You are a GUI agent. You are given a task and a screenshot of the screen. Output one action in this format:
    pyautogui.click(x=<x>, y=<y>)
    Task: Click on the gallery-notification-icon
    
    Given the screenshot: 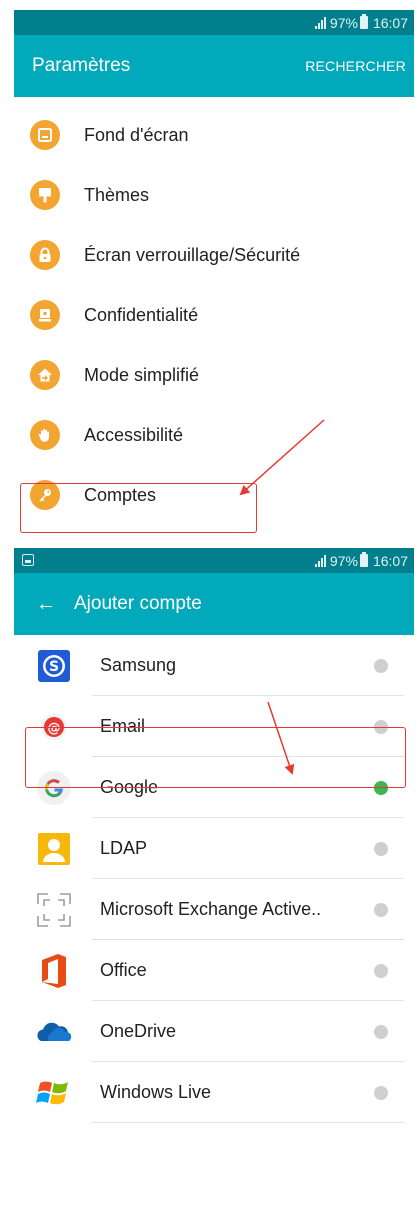 What is the action you would take?
    pyautogui.click(x=28, y=560)
    